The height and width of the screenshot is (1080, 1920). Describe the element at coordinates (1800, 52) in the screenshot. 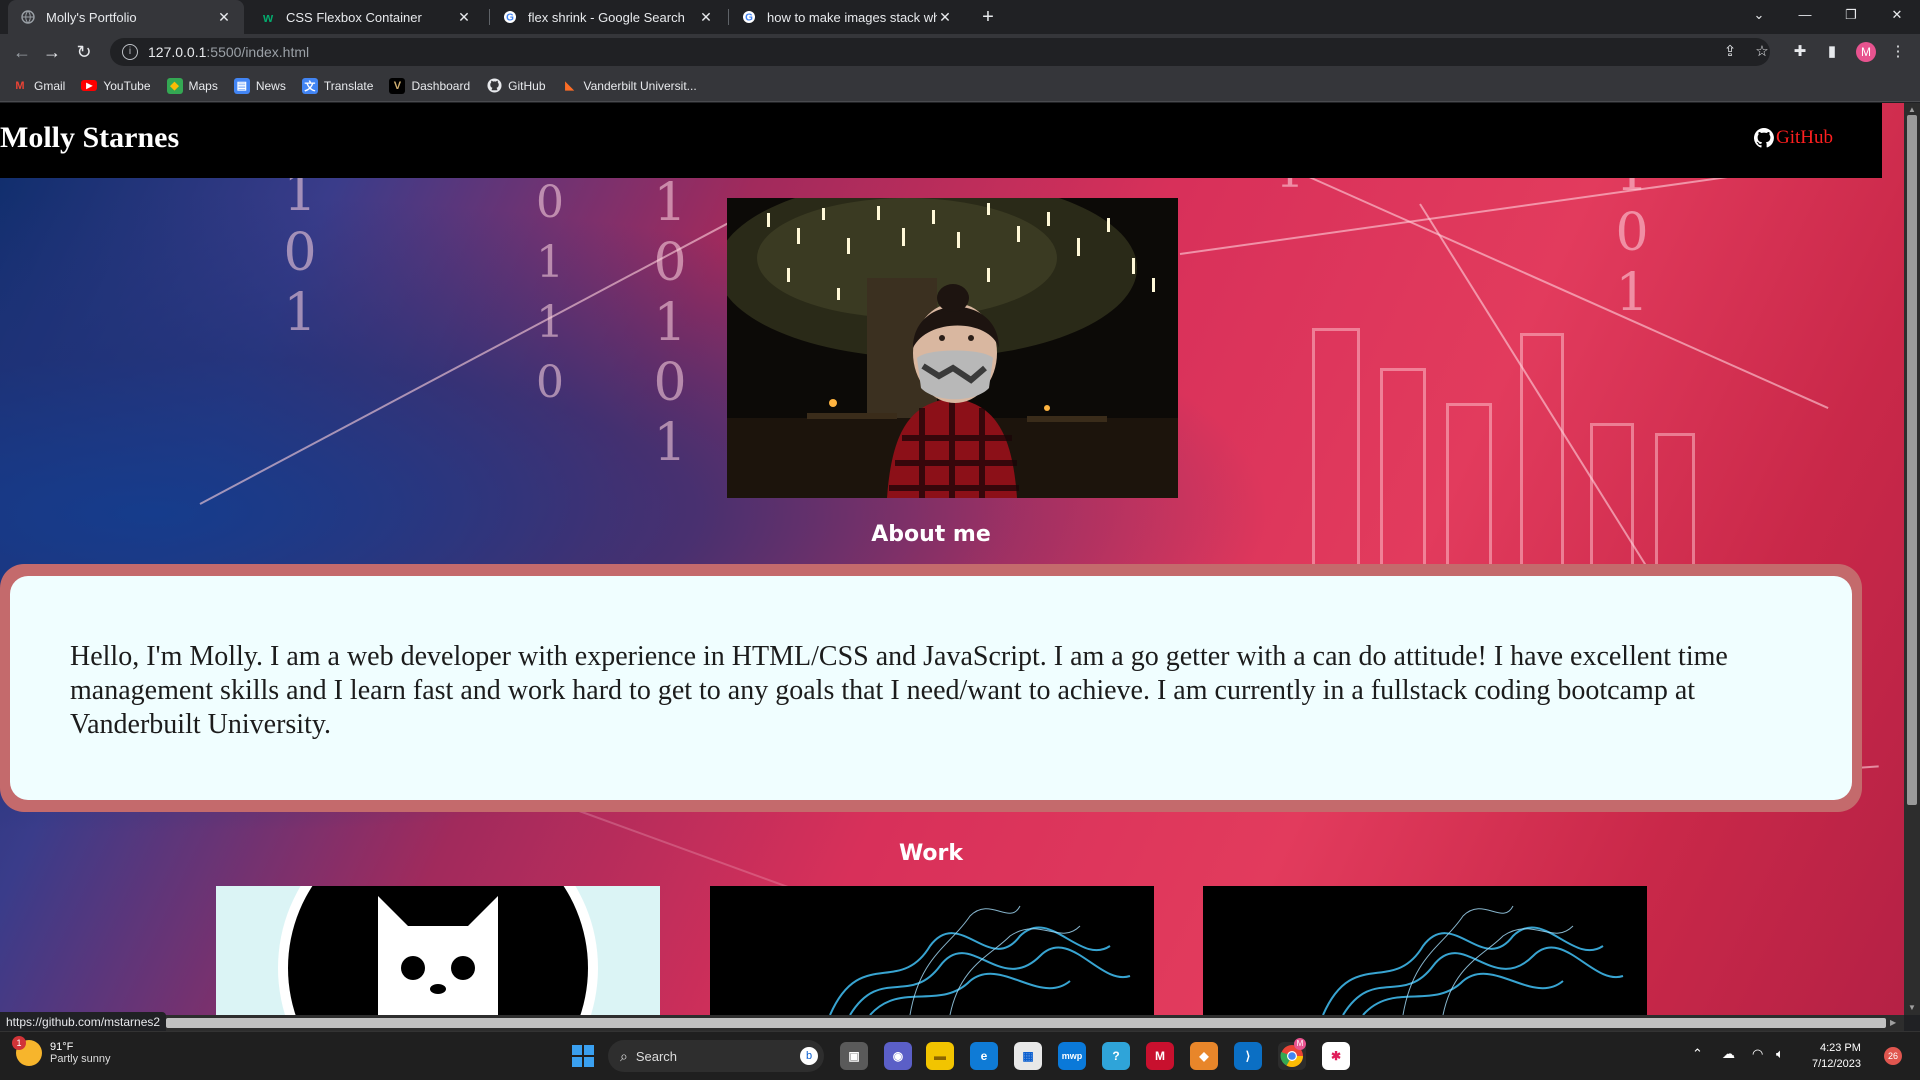

I see `extensions-puzzle-icon: ✚` at that location.